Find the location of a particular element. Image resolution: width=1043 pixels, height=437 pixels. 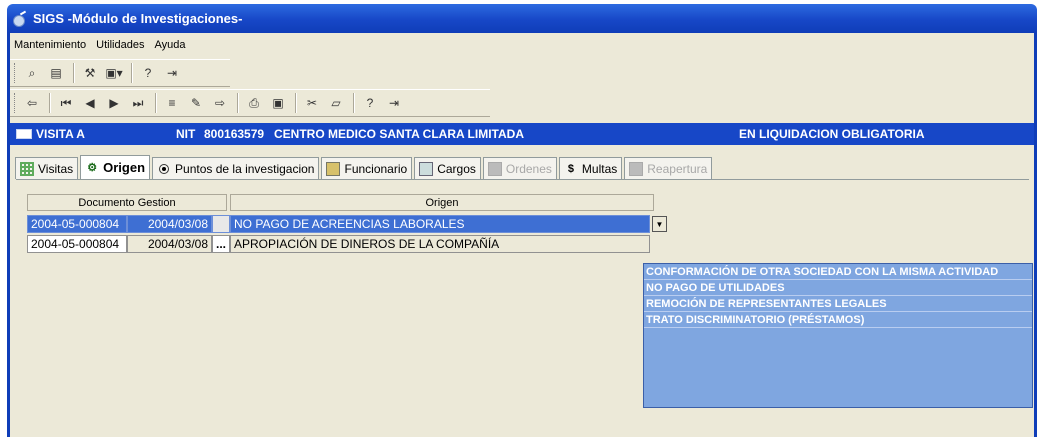

forward-icon: ⇨ is located at coordinates (220, 103).